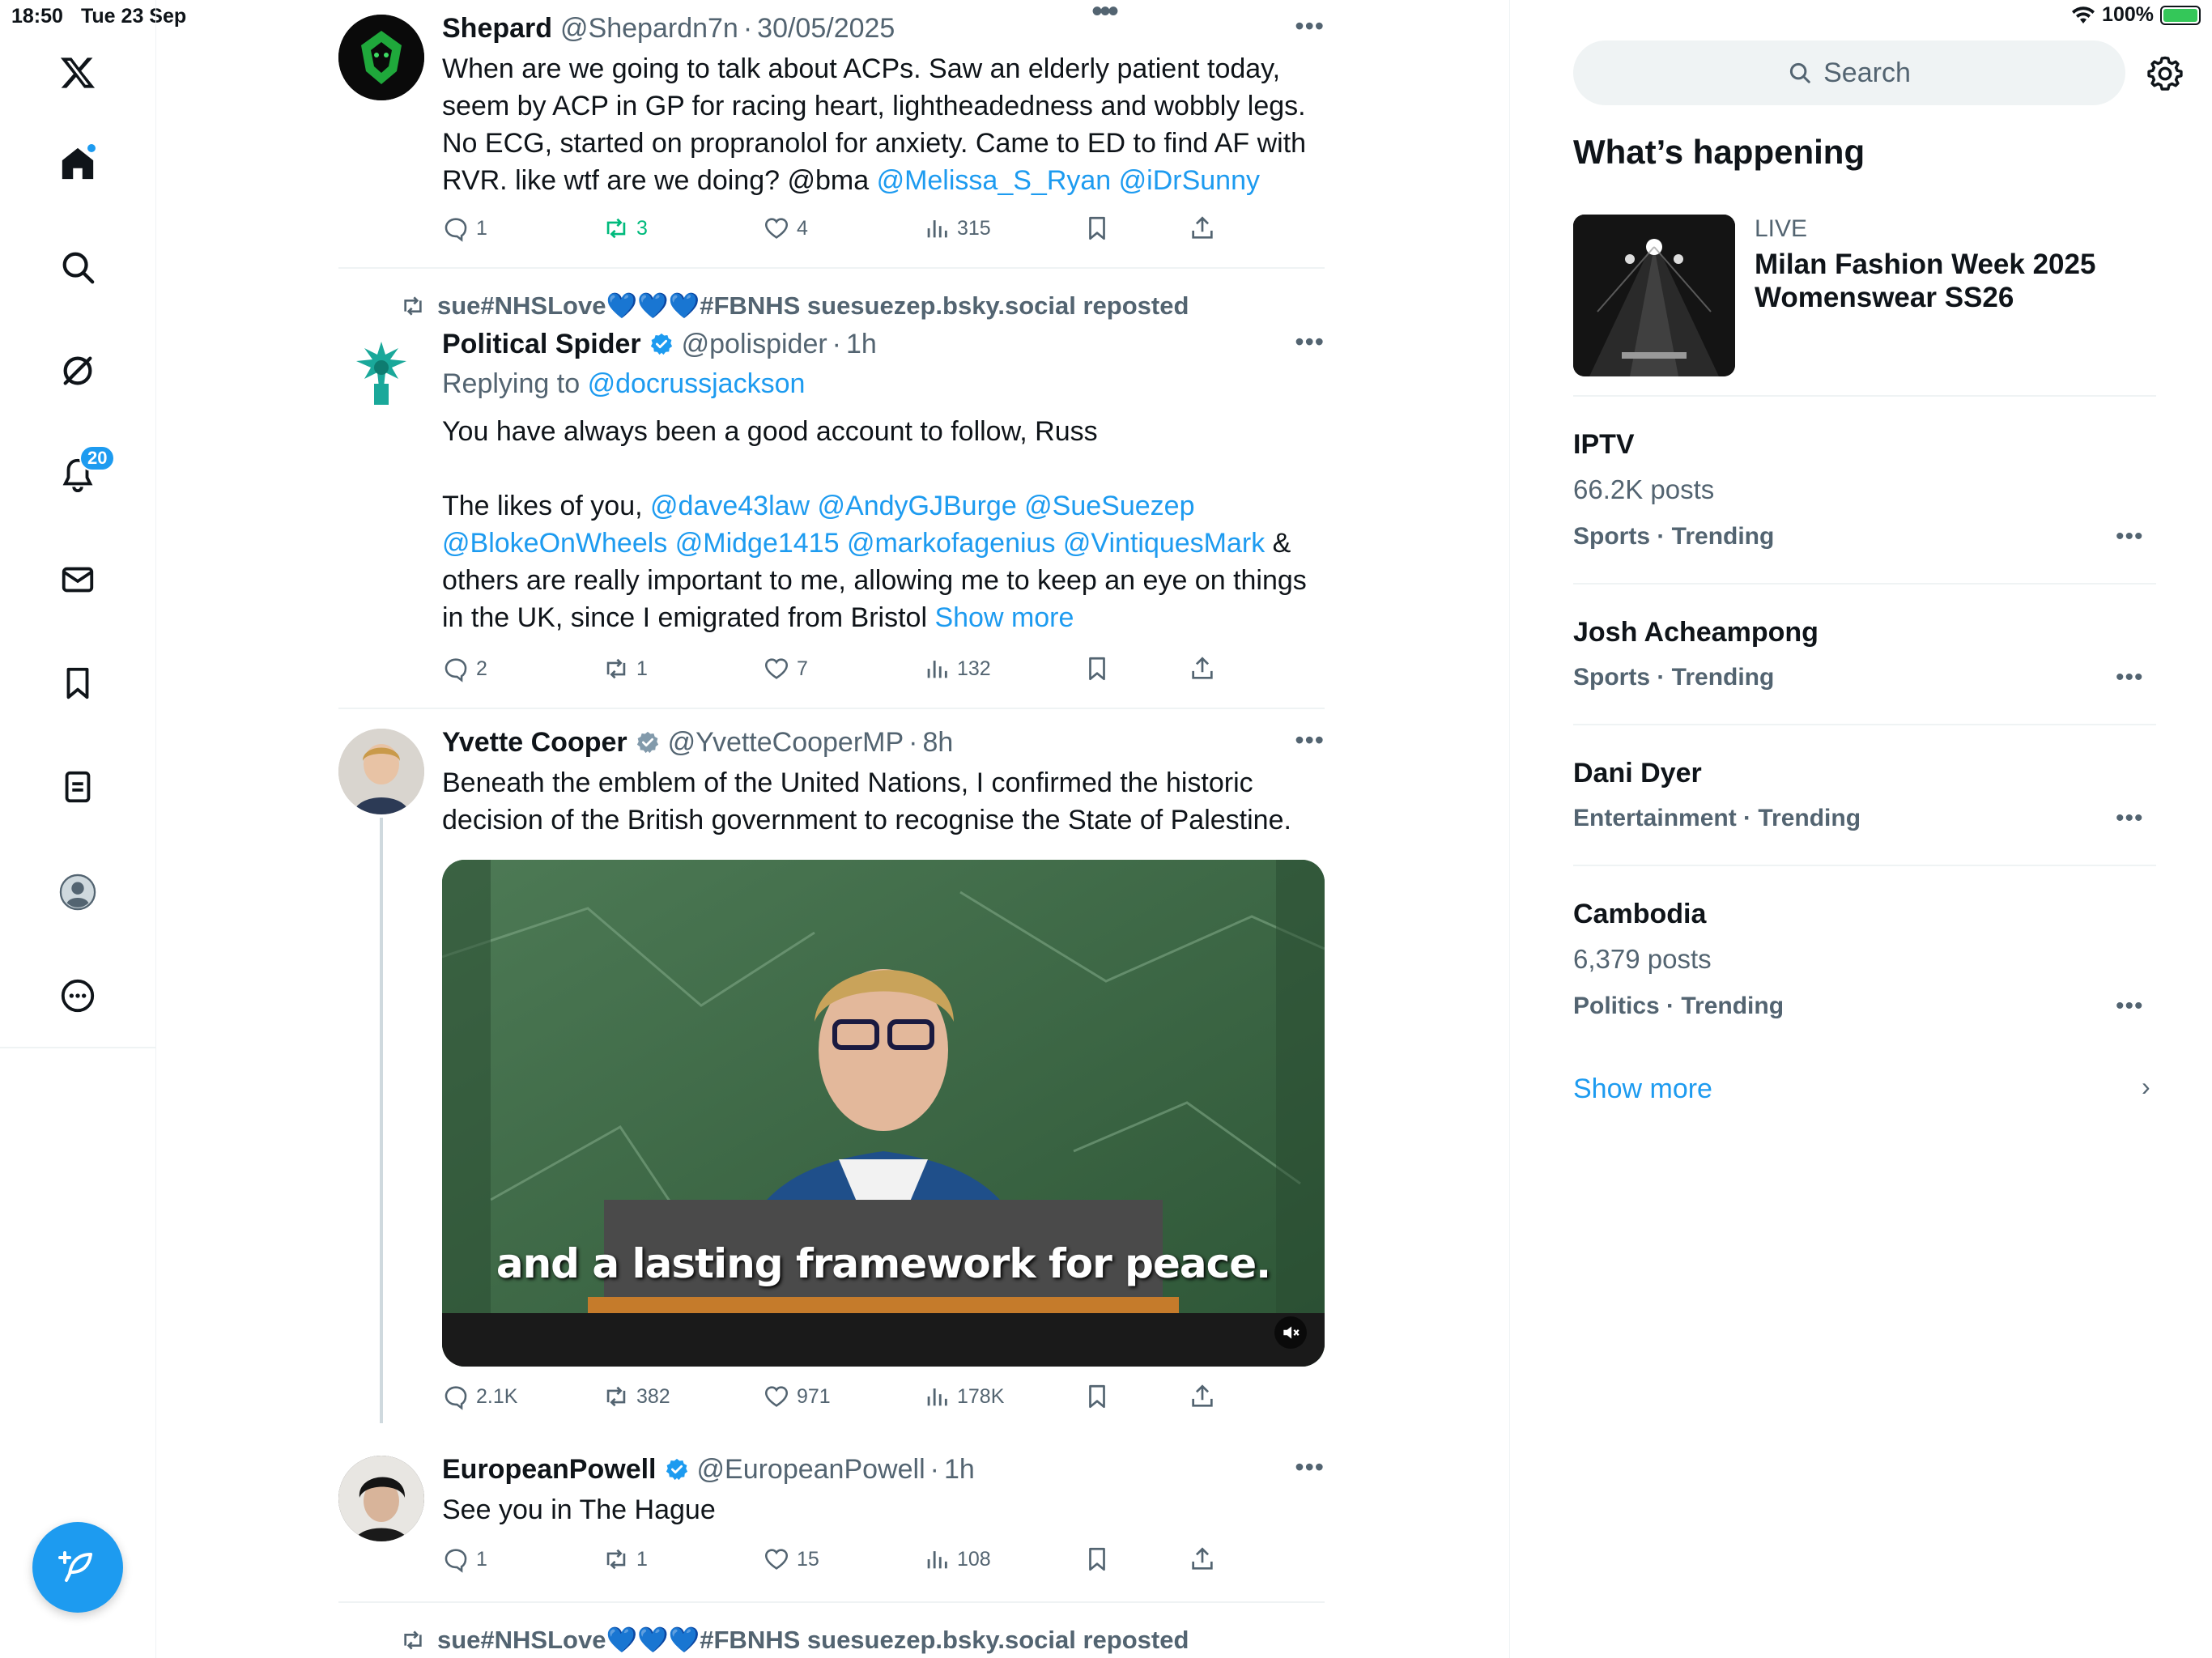 The image size is (2212, 1658). Describe the element at coordinates (77, 267) in the screenshot. I see `sidebar-item-explore` at that location.